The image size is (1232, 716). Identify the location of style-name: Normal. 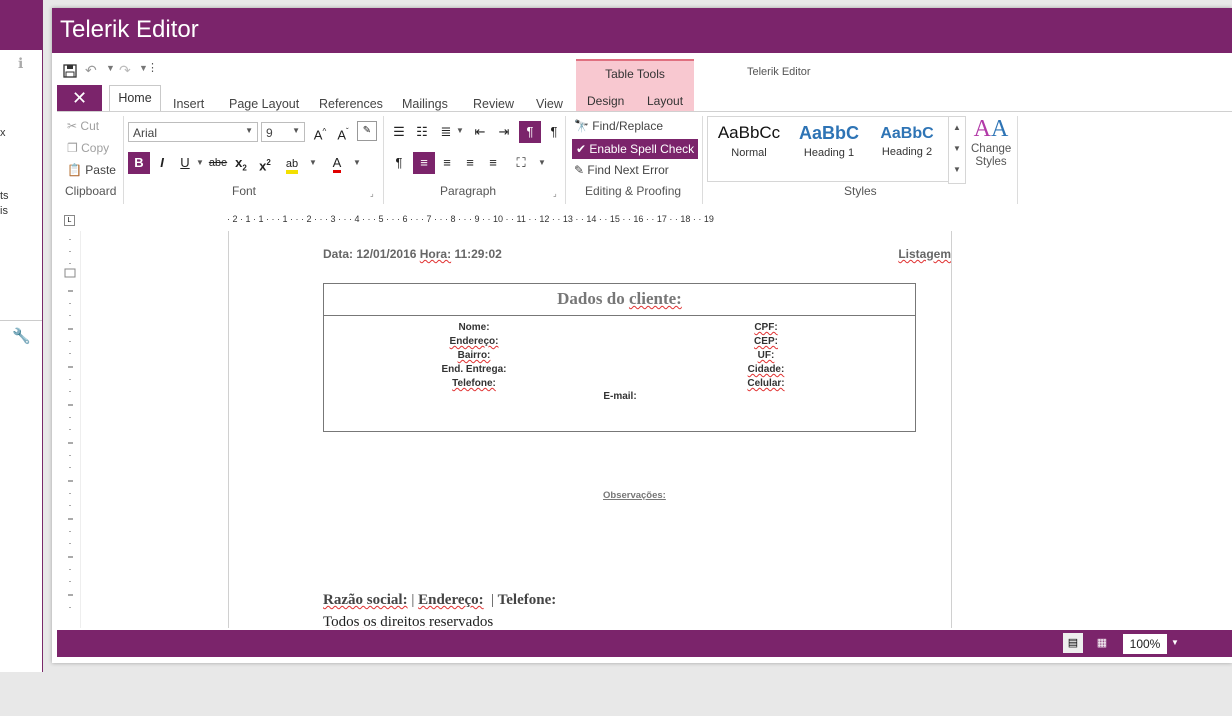
(749, 153).